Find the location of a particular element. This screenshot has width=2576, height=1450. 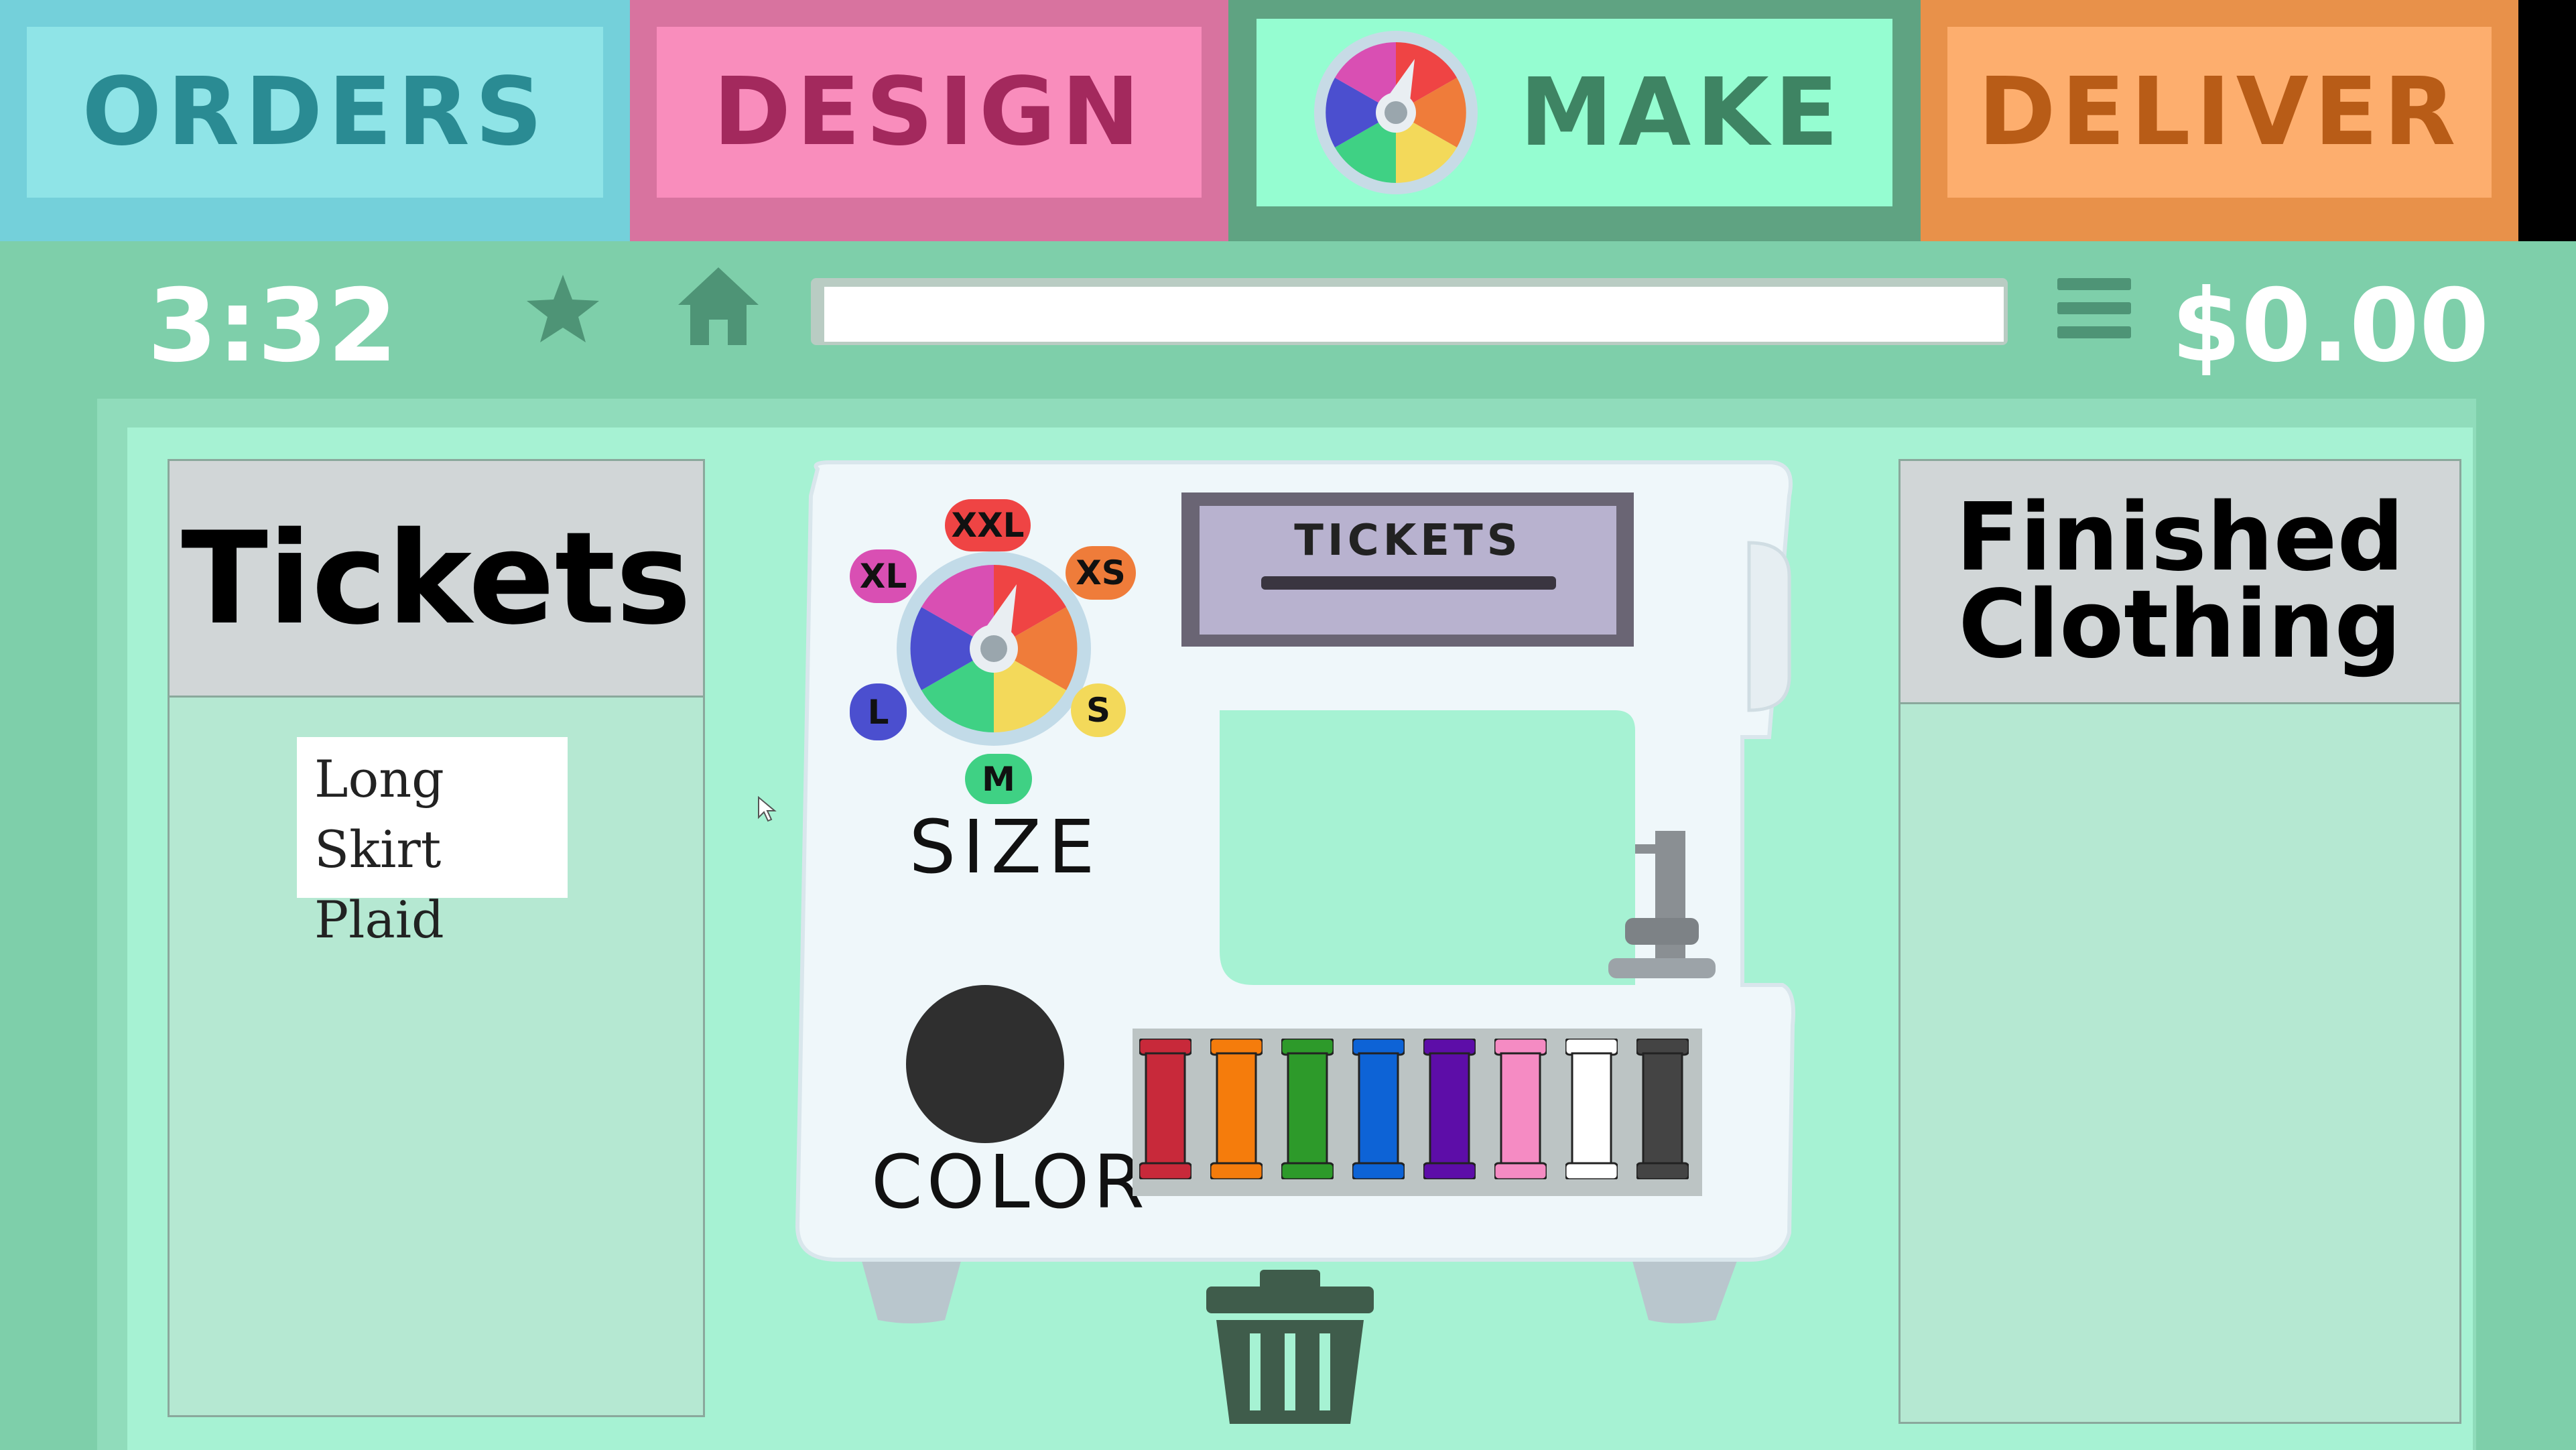

finished-title-line1: Finished is located at coordinates (2179, 537).